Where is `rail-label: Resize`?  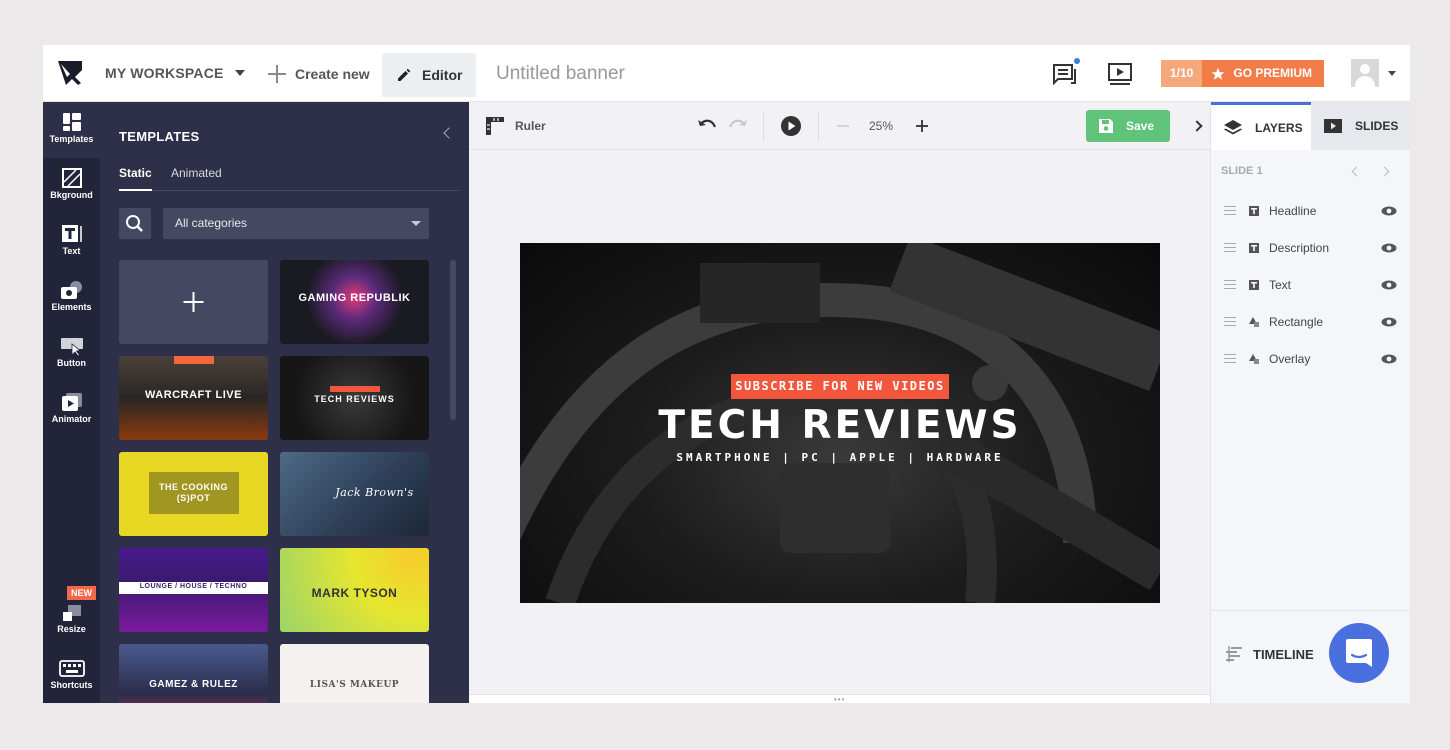
rail-label: Resize is located at coordinates (71, 629).